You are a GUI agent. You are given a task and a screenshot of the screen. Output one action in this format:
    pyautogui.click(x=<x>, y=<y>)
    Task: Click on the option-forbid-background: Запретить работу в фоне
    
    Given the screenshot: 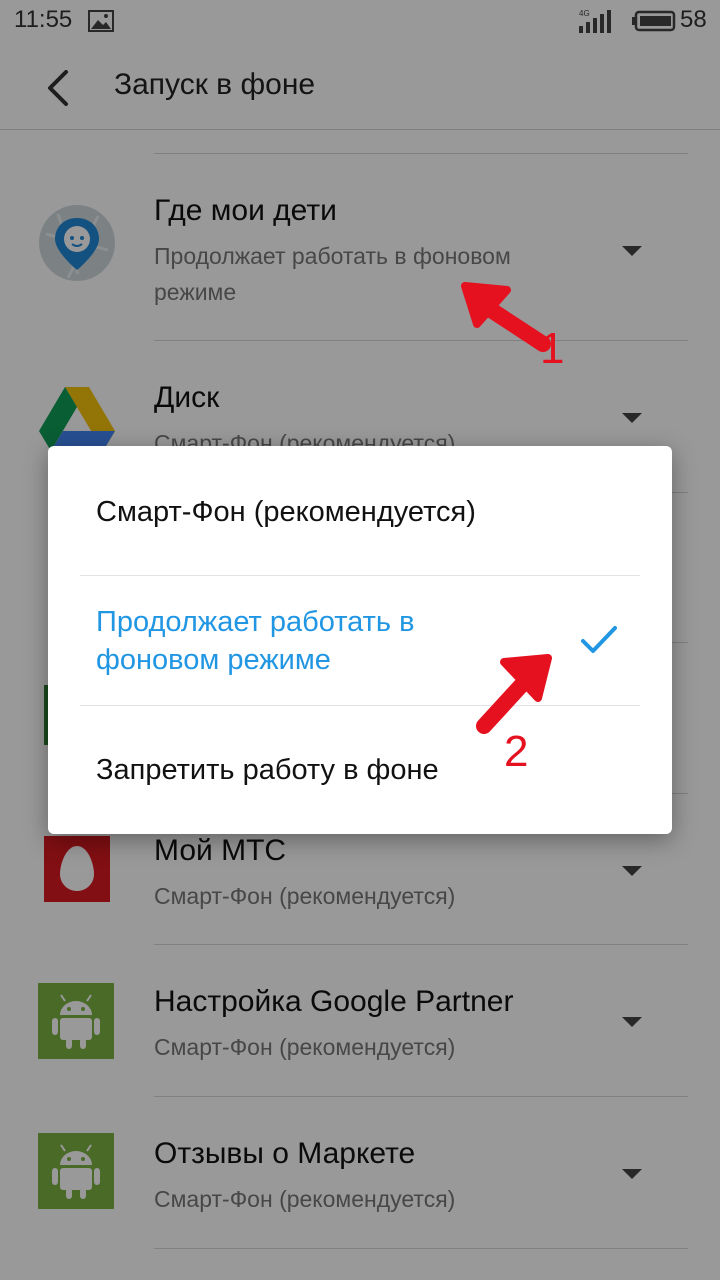 What is the action you would take?
    pyautogui.click(x=360, y=770)
    